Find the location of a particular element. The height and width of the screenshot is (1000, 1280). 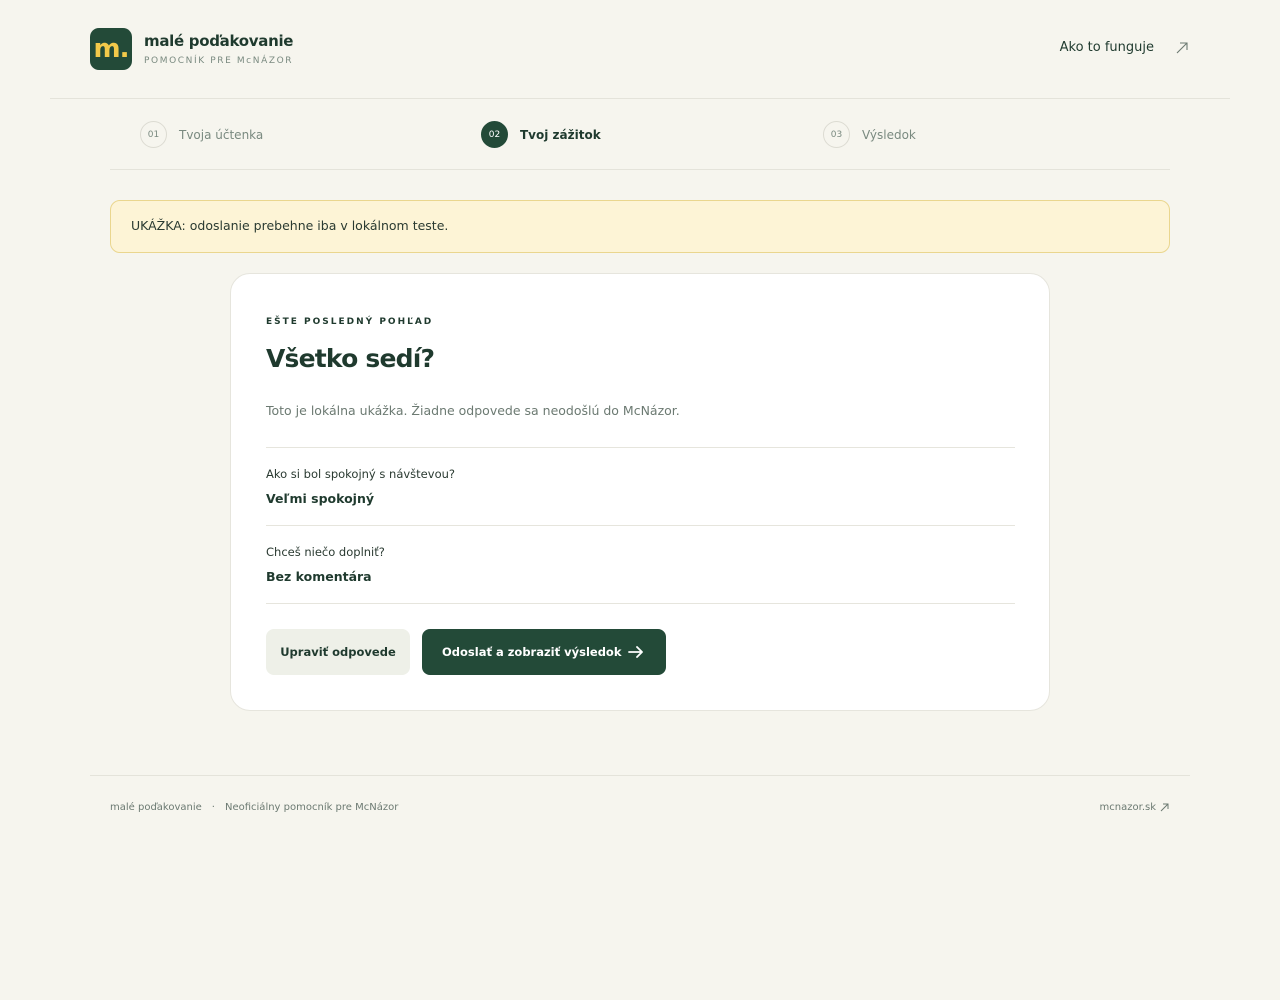

answer-question: Ako si bol spokojný s návštevou? is located at coordinates (360, 474).